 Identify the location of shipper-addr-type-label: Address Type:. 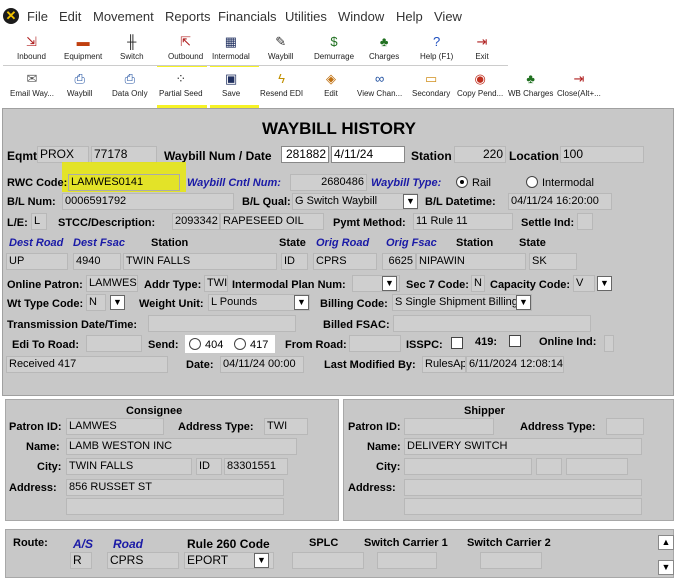
(558, 427).